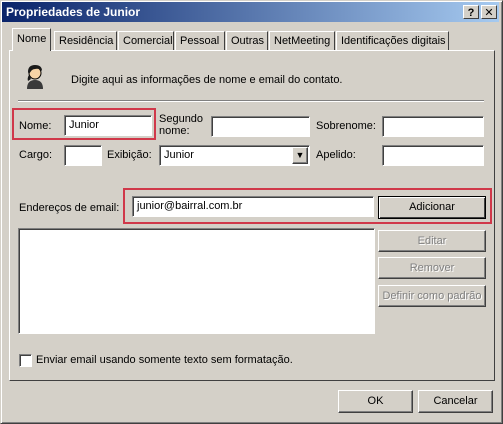 The height and width of the screenshot is (424, 503). What do you see at coordinates (253, 206) in the screenshot?
I see `email-field: junior@bairral.com.br` at bounding box center [253, 206].